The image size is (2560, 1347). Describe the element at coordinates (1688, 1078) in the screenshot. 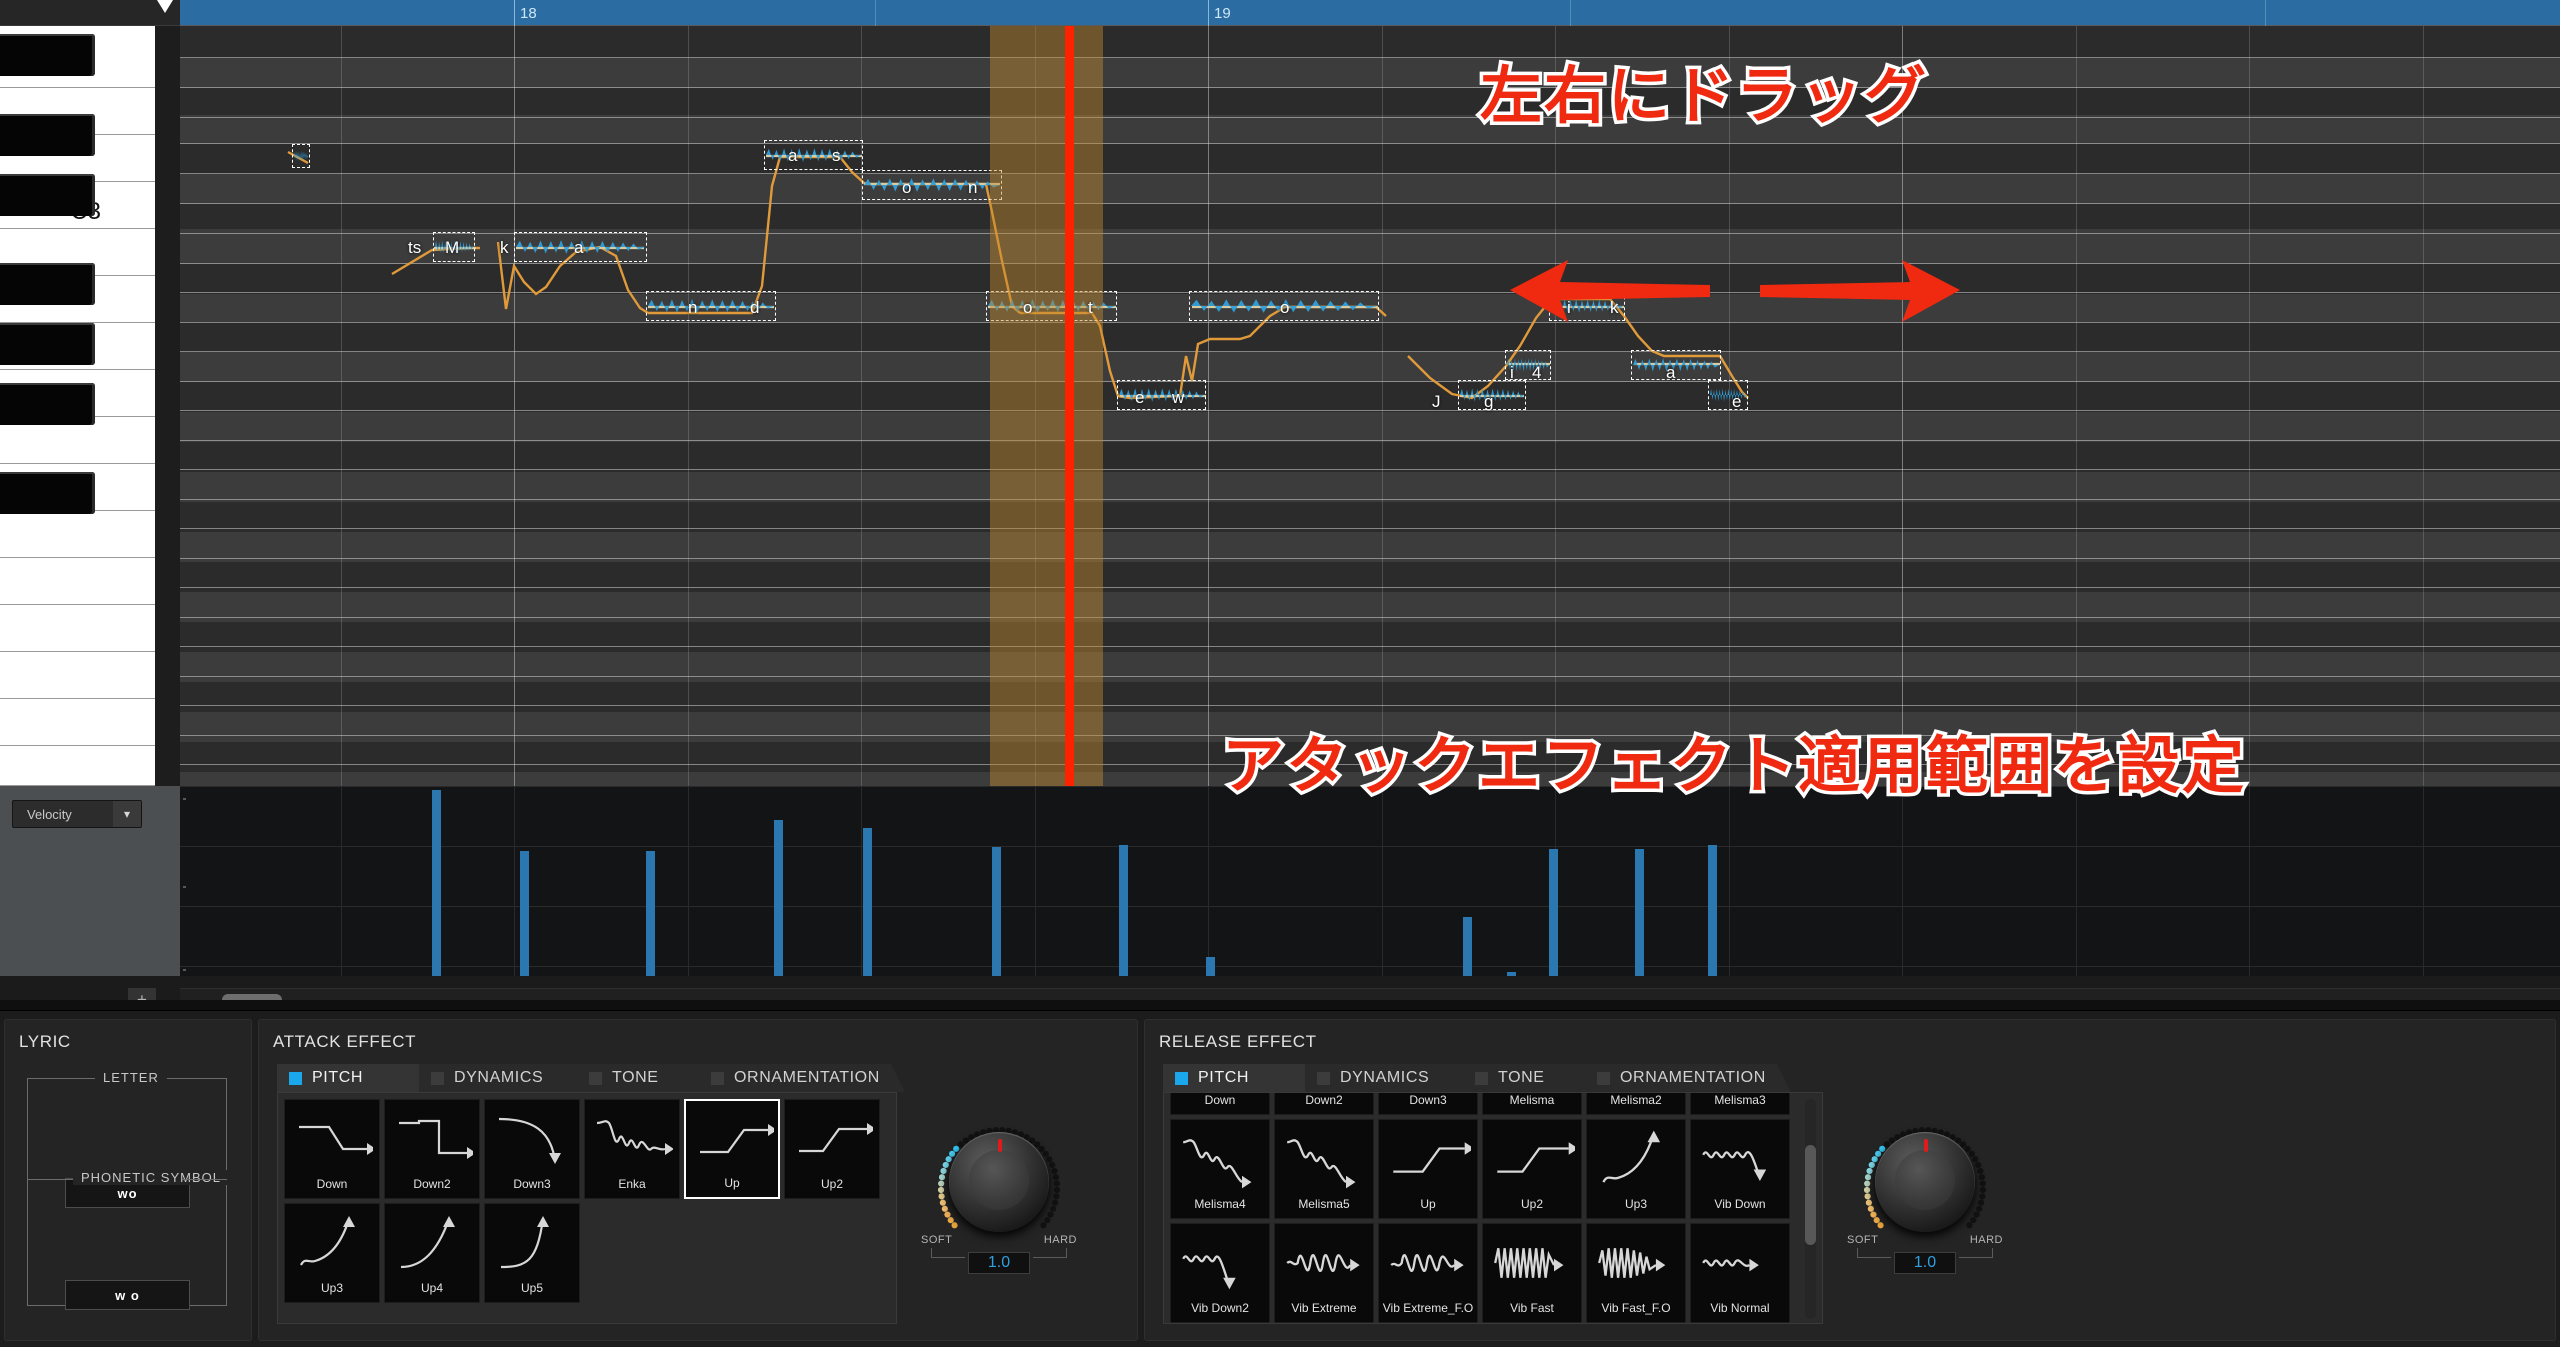

I see `release-tab-ornamentation: ORNAMENTATION` at that location.